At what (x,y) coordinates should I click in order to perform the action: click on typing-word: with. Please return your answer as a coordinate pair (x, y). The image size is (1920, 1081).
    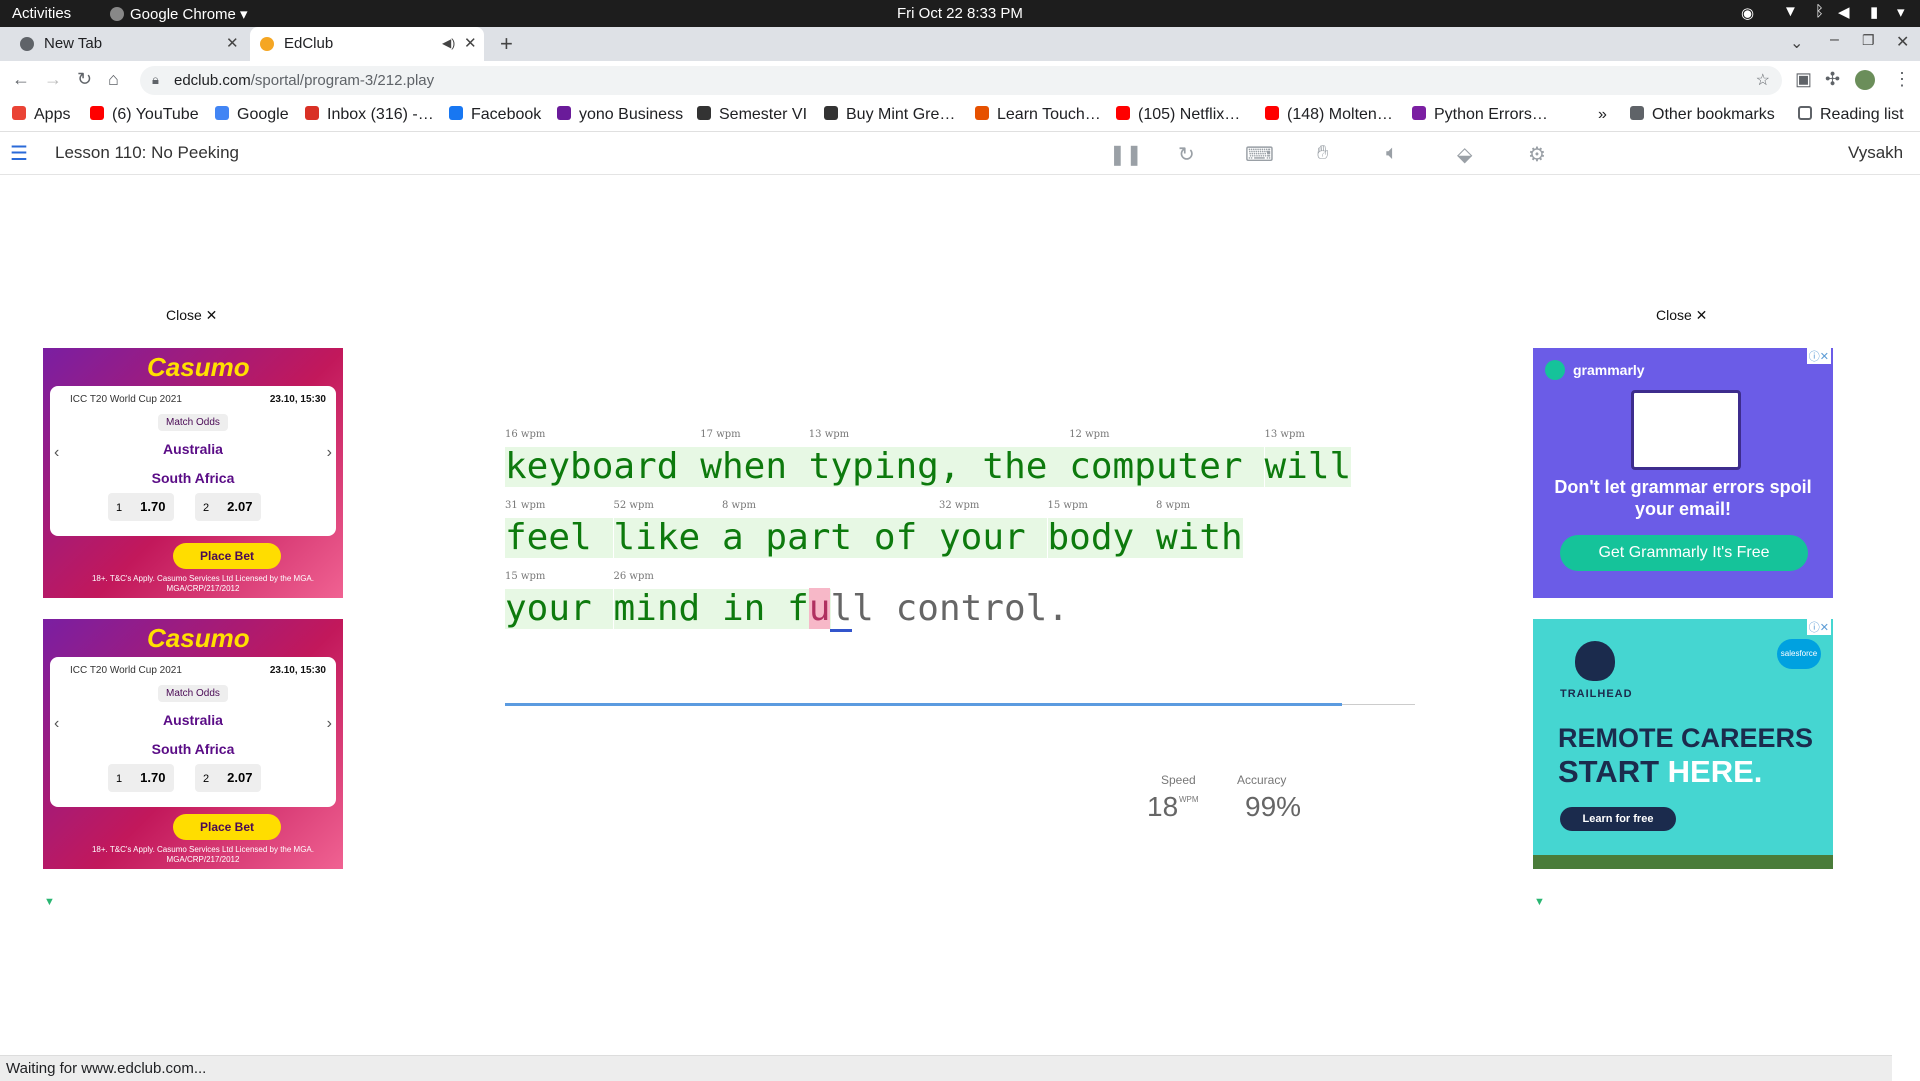
    Looking at the image, I should click on (1199, 537).